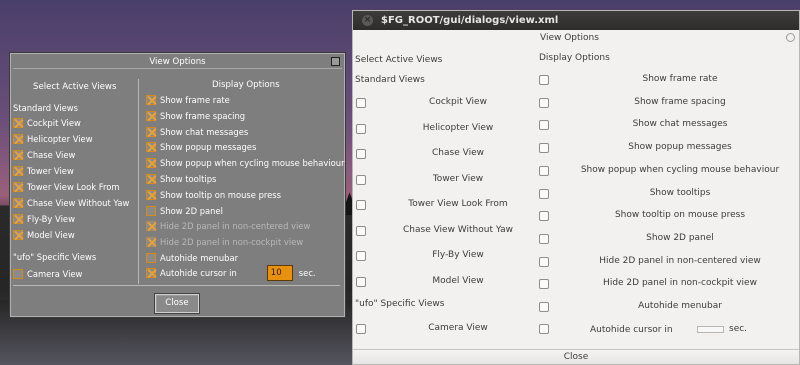 Image resolution: width=800 pixels, height=365 pixels. I want to click on minimize-icon, so click(335, 61).